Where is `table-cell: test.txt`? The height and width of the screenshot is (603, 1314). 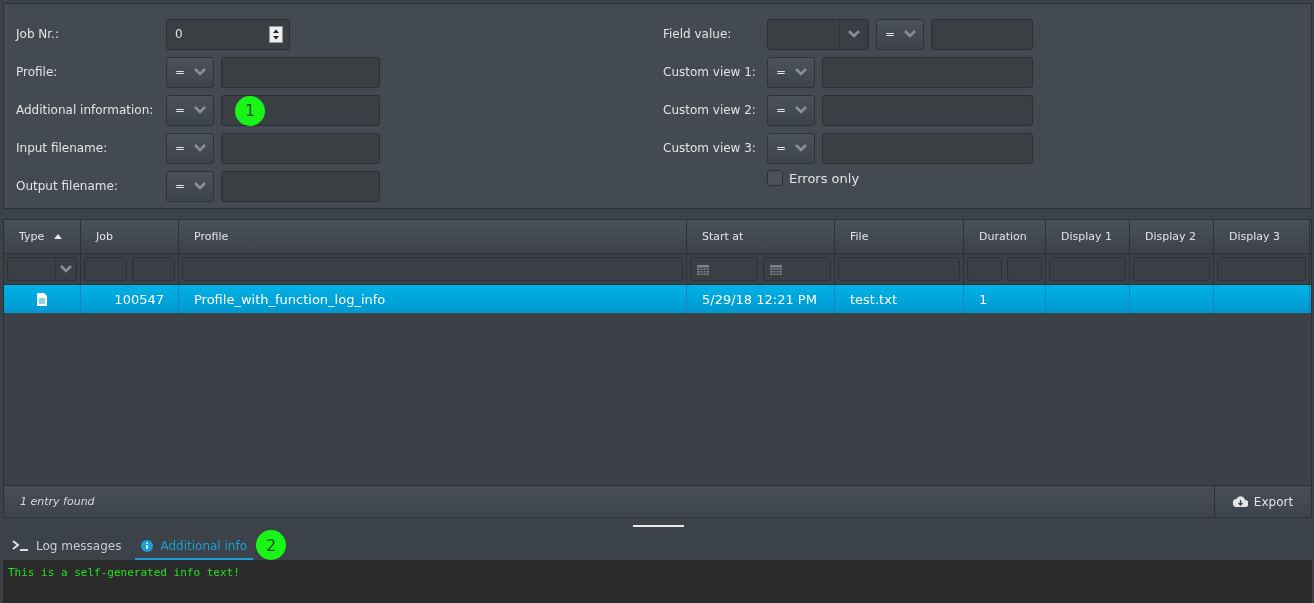
table-cell: test.txt is located at coordinates (873, 299).